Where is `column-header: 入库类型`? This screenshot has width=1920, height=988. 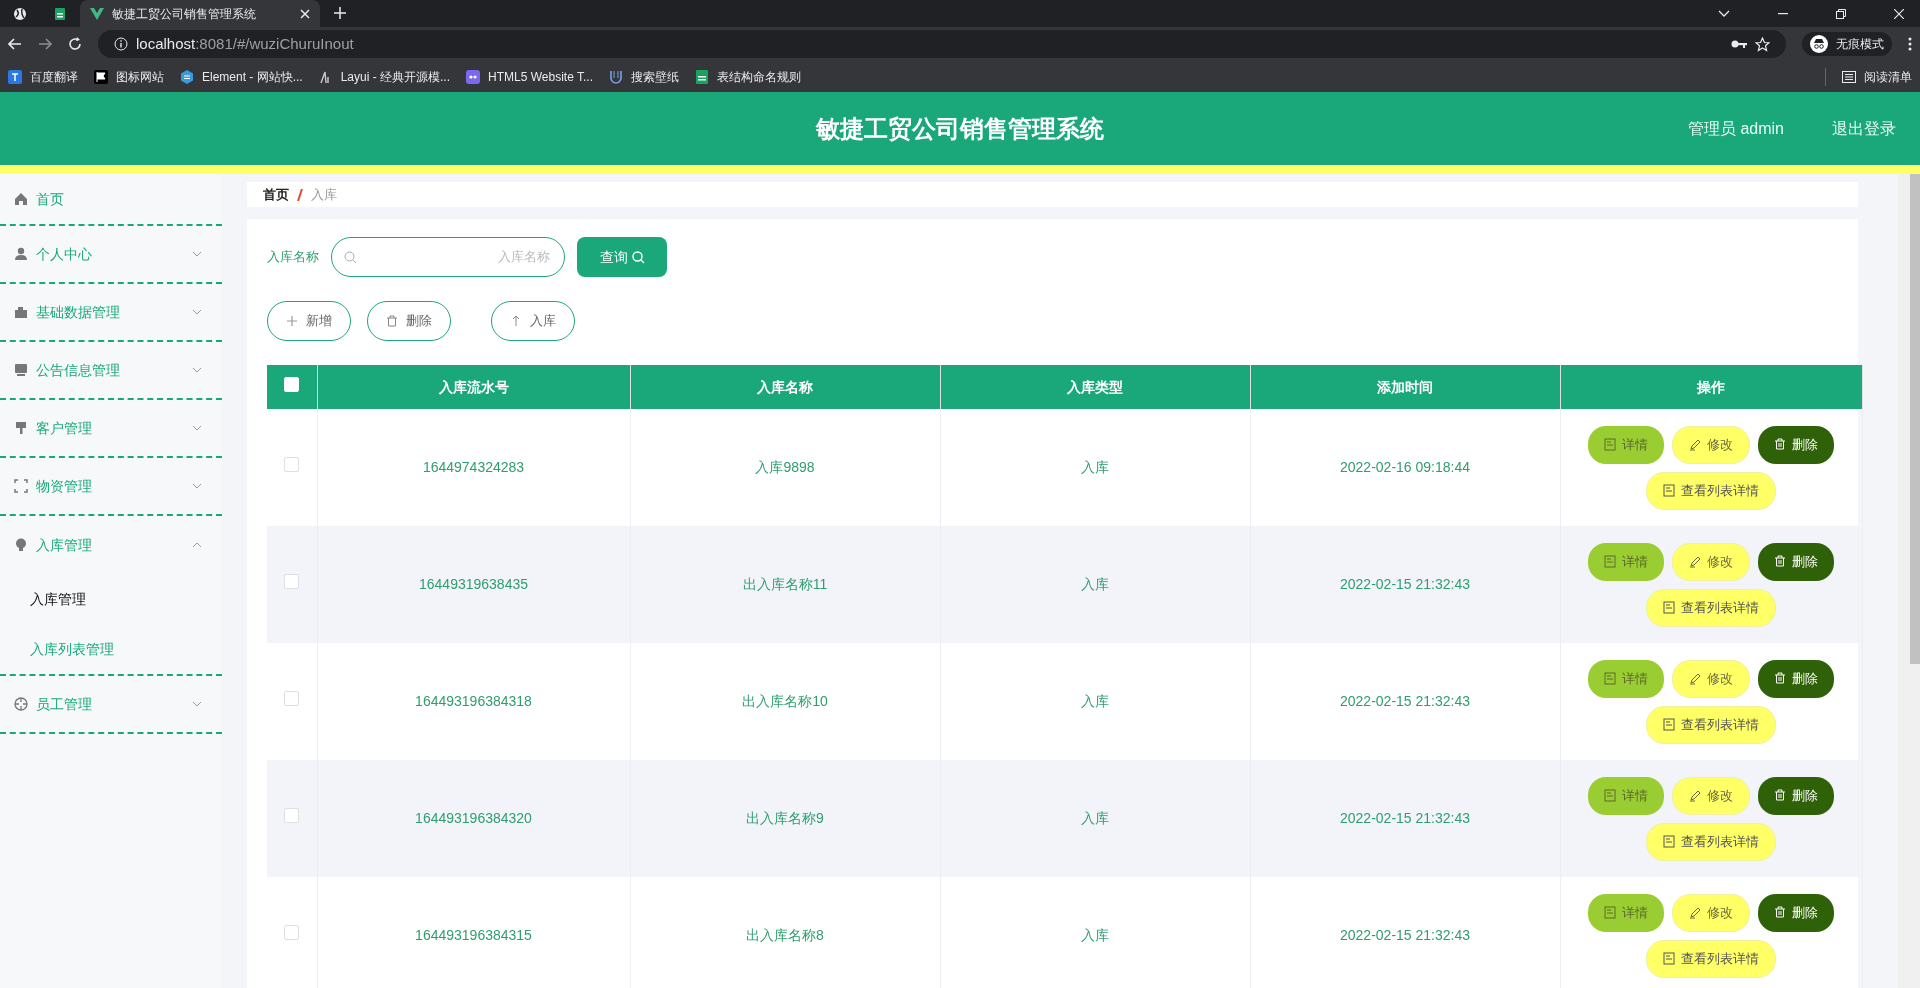
column-header: 入库类型 is located at coordinates (1095, 387).